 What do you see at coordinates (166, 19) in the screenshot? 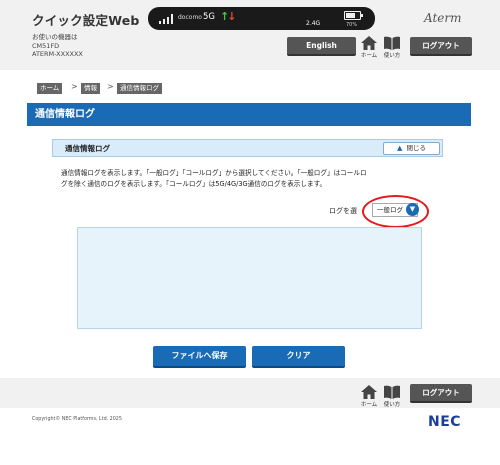
I see `signal-icon` at bounding box center [166, 19].